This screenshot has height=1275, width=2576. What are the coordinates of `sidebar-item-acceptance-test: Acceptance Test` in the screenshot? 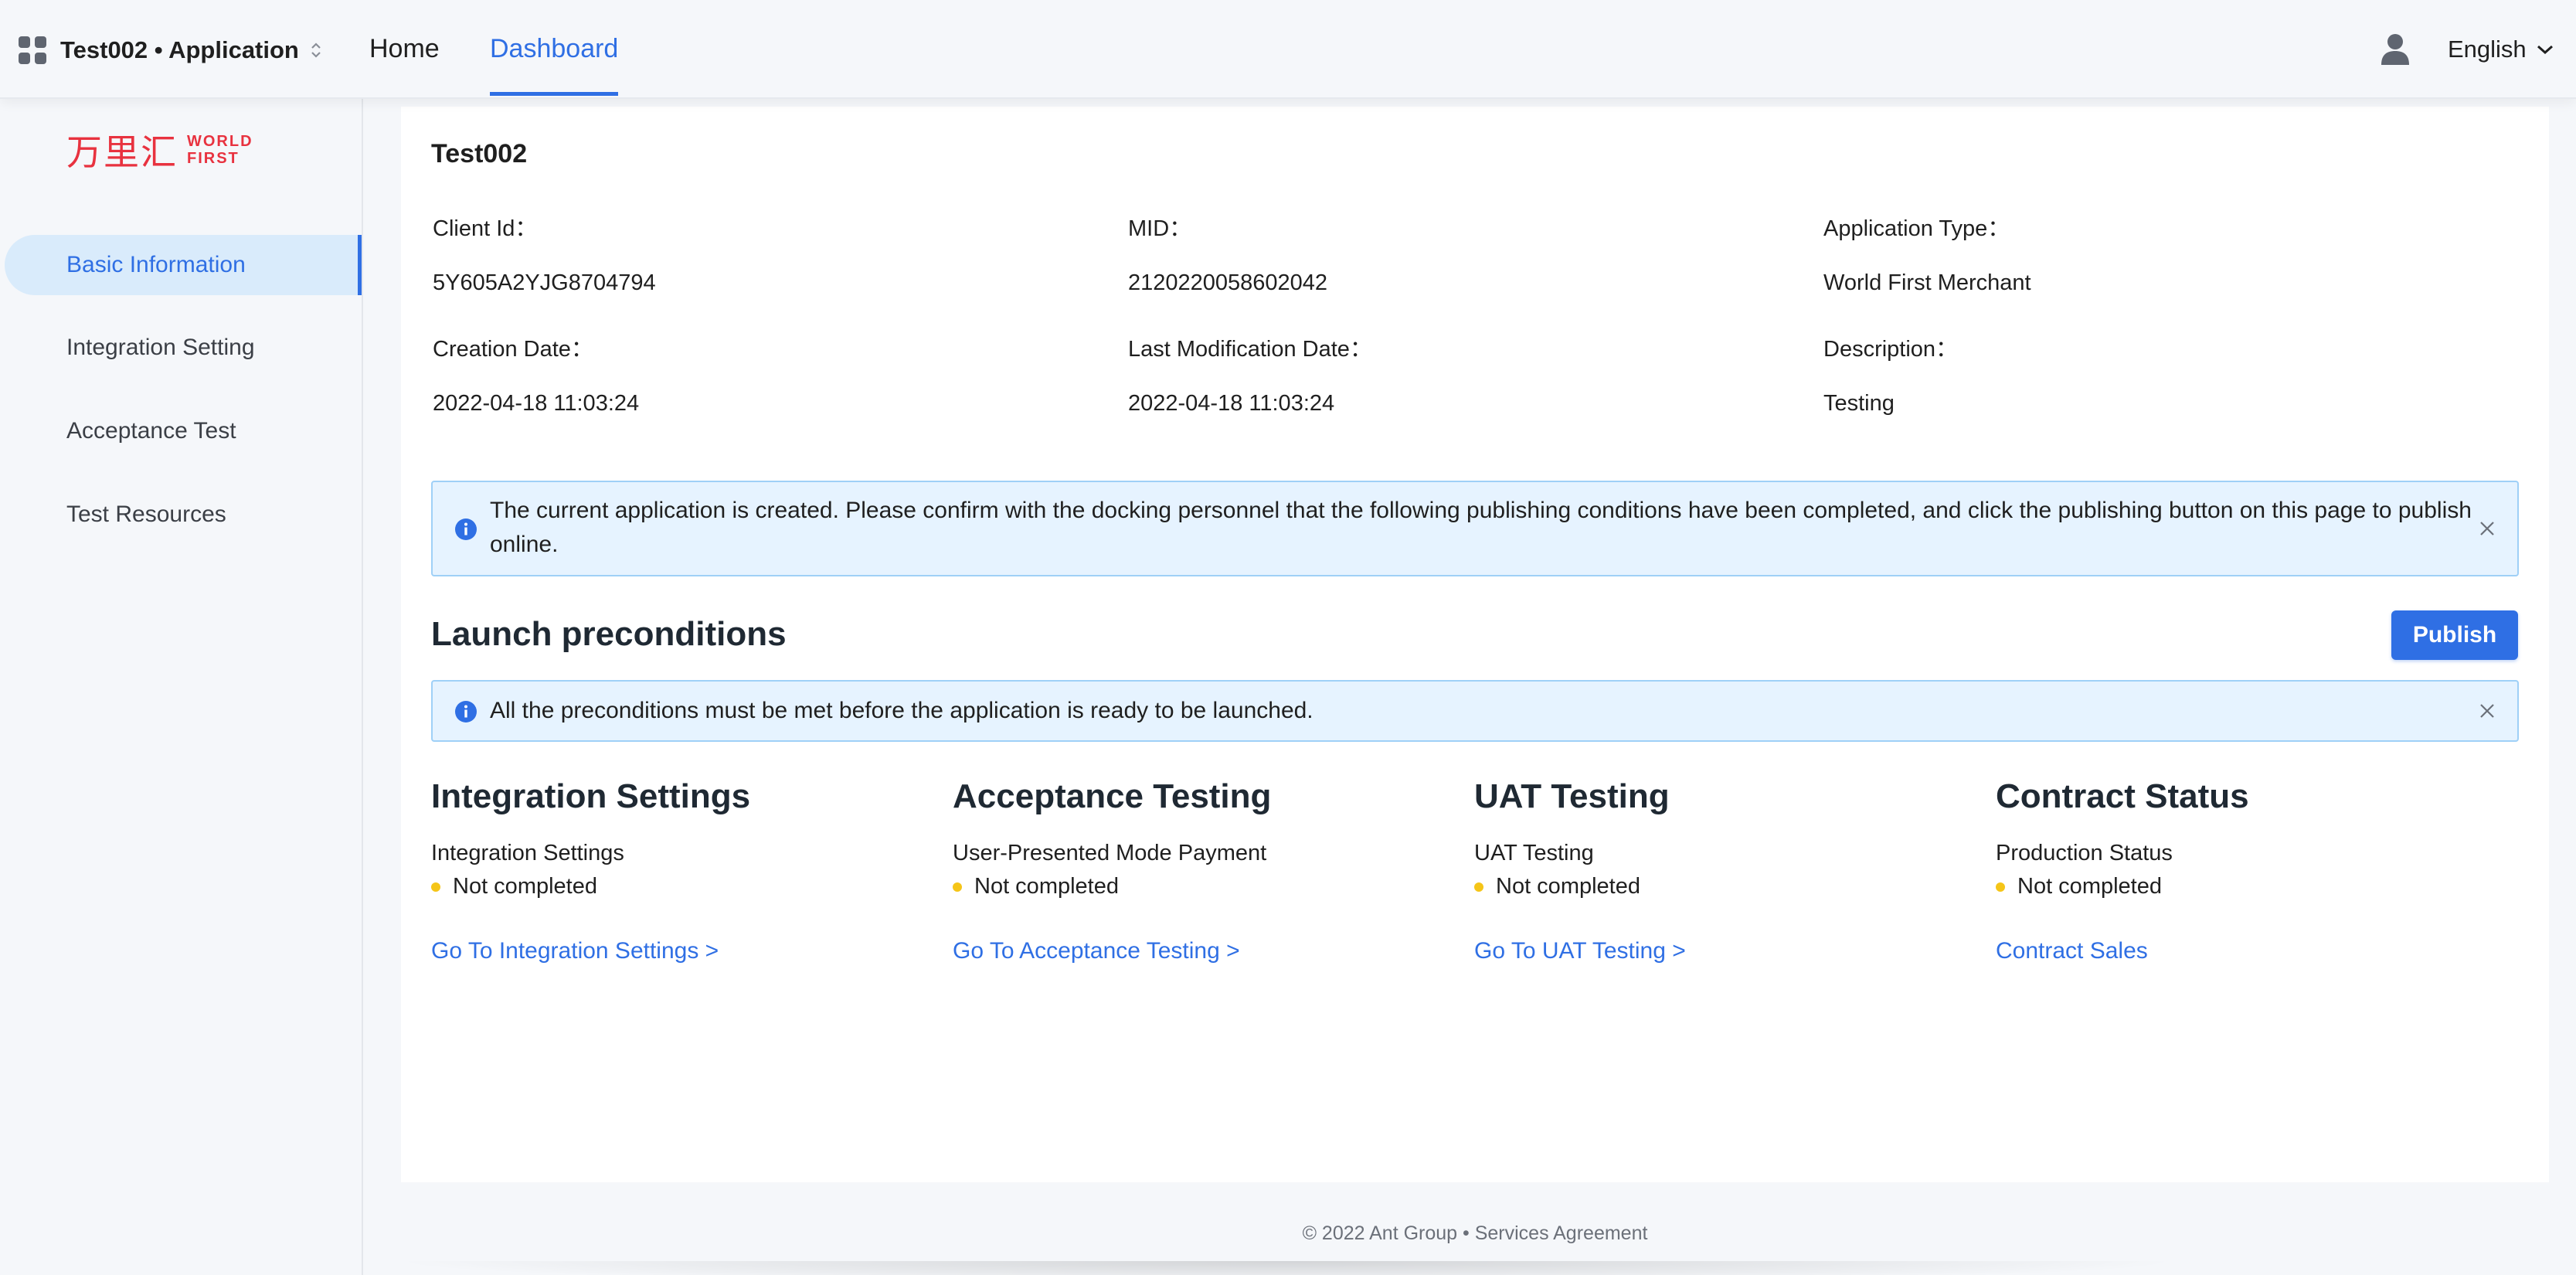 It's located at (181, 431).